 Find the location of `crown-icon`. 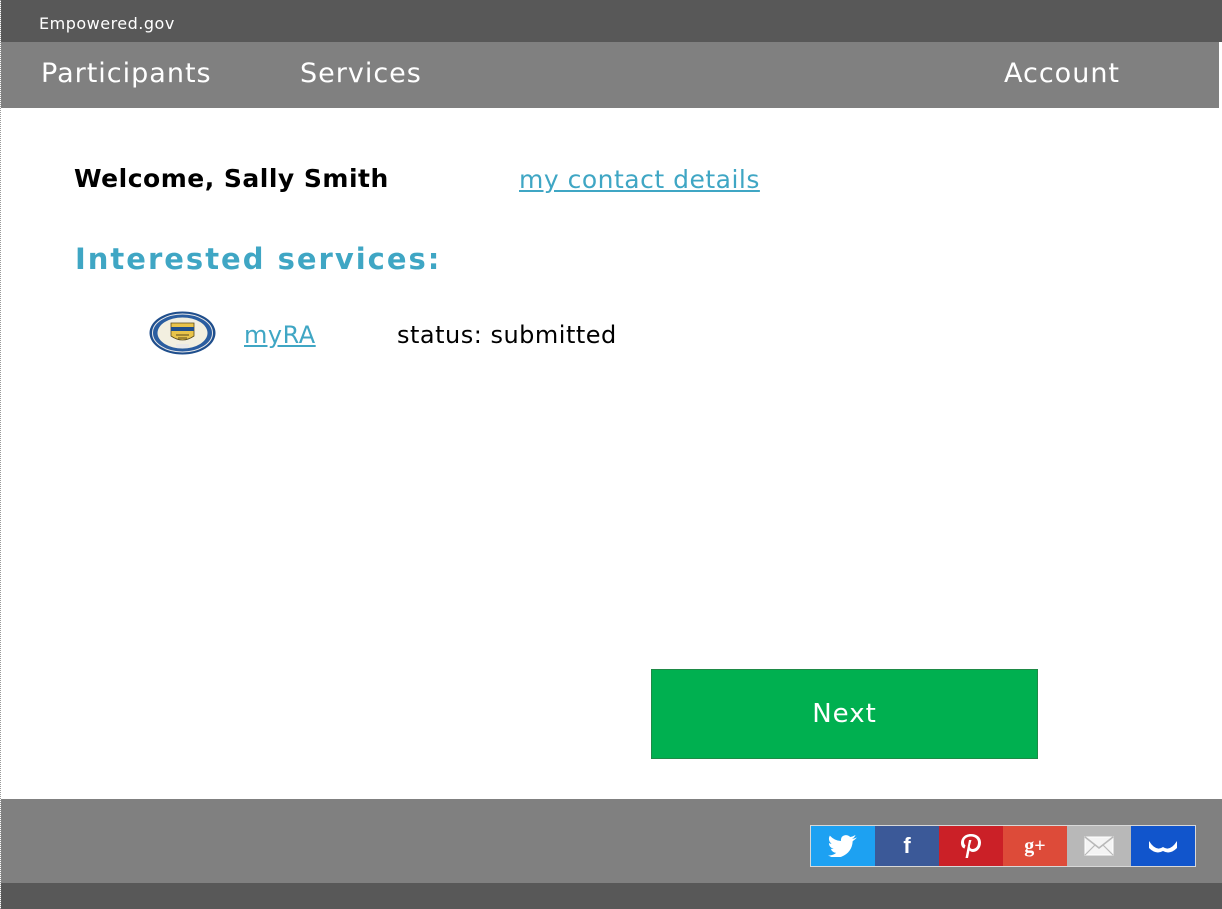

crown-icon is located at coordinates (1163, 847).